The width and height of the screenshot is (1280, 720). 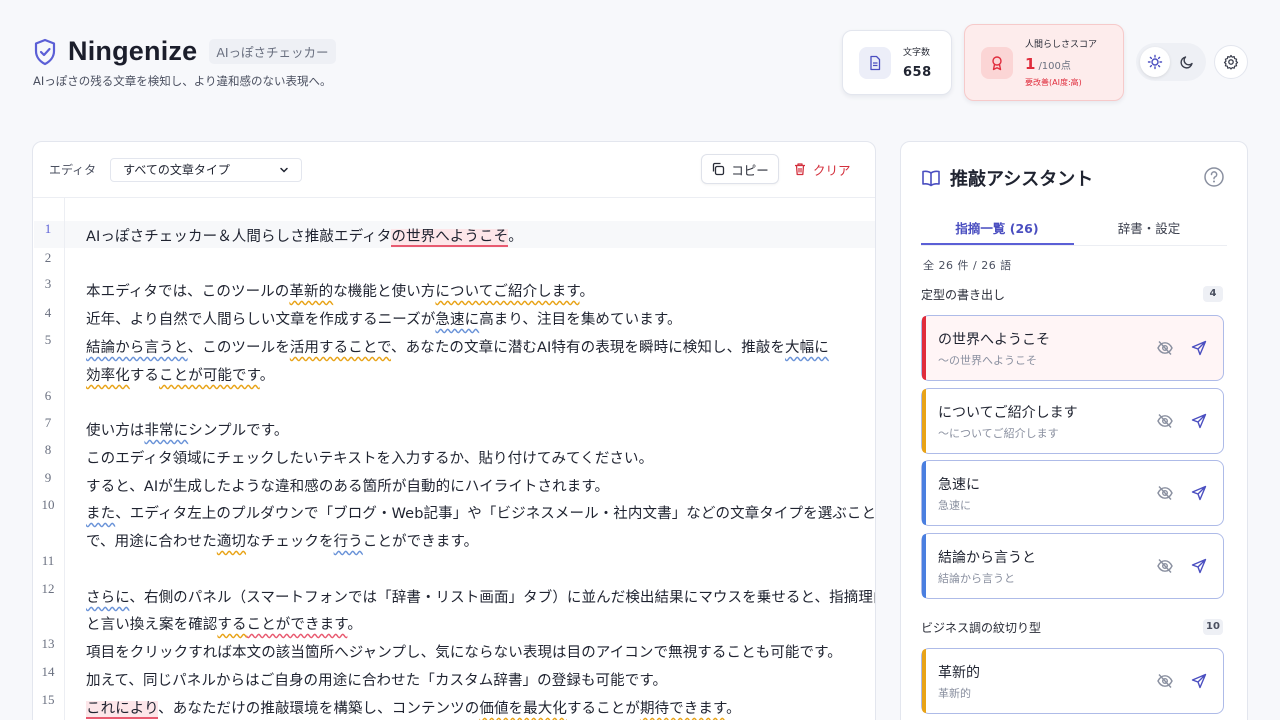 What do you see at coordinates (1054, 66) in the screenshot?
I see `human-score-unit: /100点` at bounding box center [1054, 66].